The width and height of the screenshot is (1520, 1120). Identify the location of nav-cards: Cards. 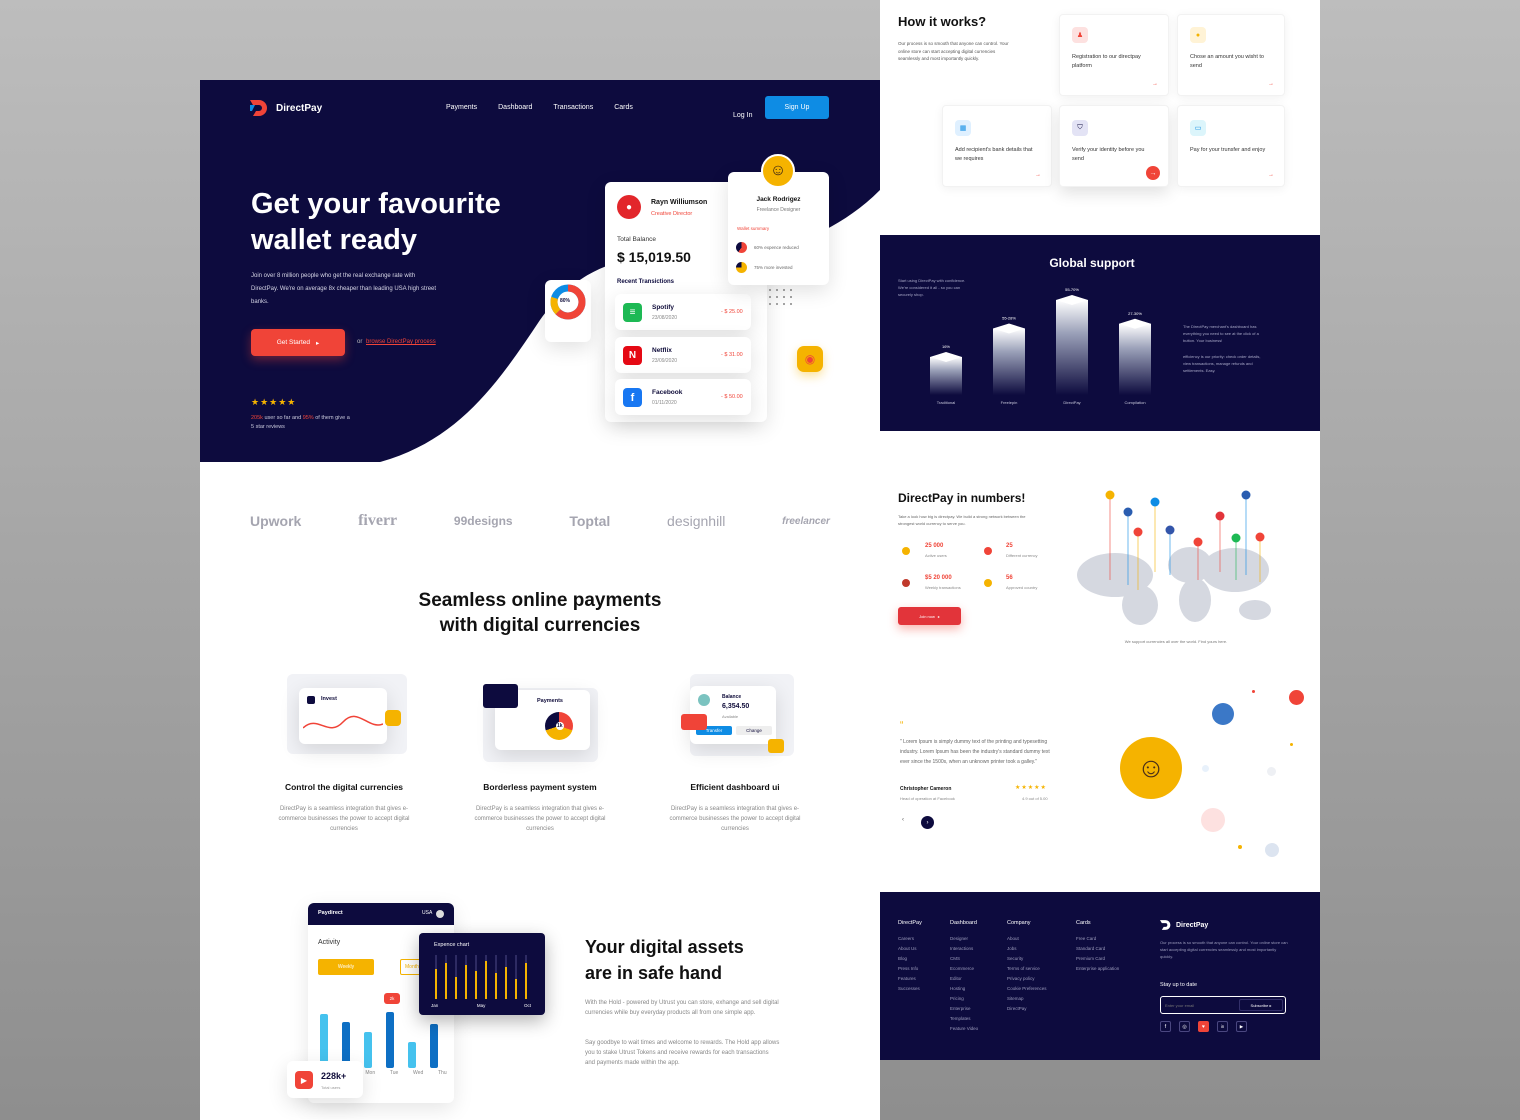
(623, 107).